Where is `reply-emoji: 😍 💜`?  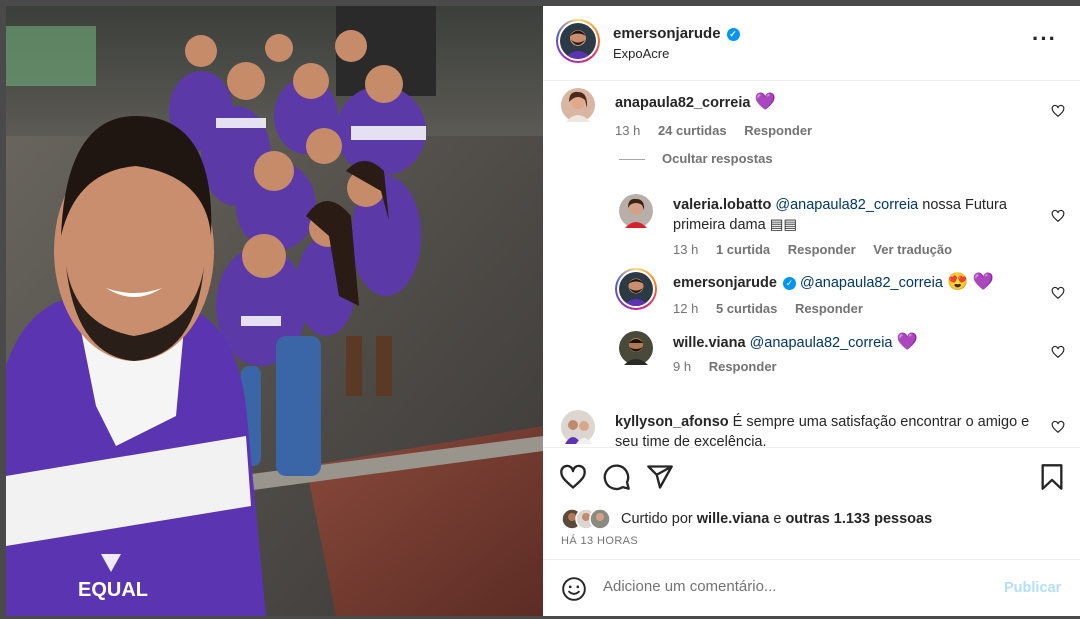 reply-emoji: 😍 💜 is located at coordinates (970, 281).